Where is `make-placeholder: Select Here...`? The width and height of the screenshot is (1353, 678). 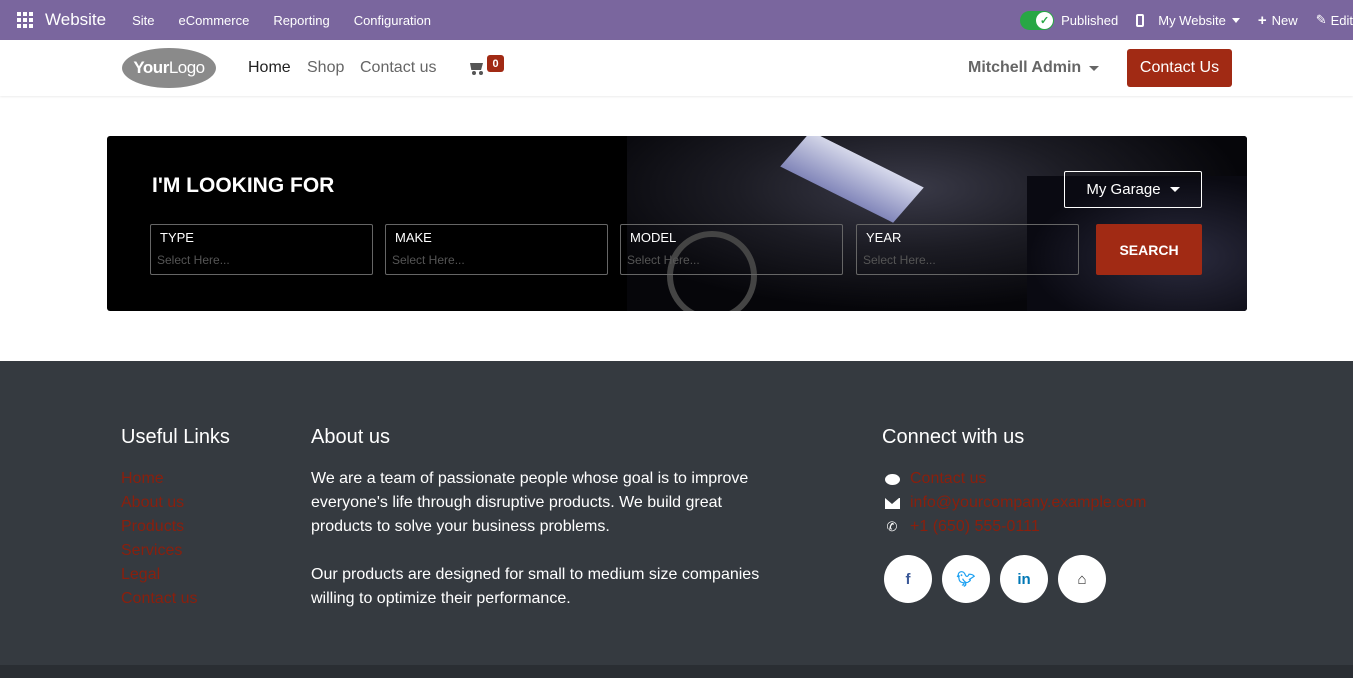 make-placeholder: Select Here... is located at coordinates (428, 260).